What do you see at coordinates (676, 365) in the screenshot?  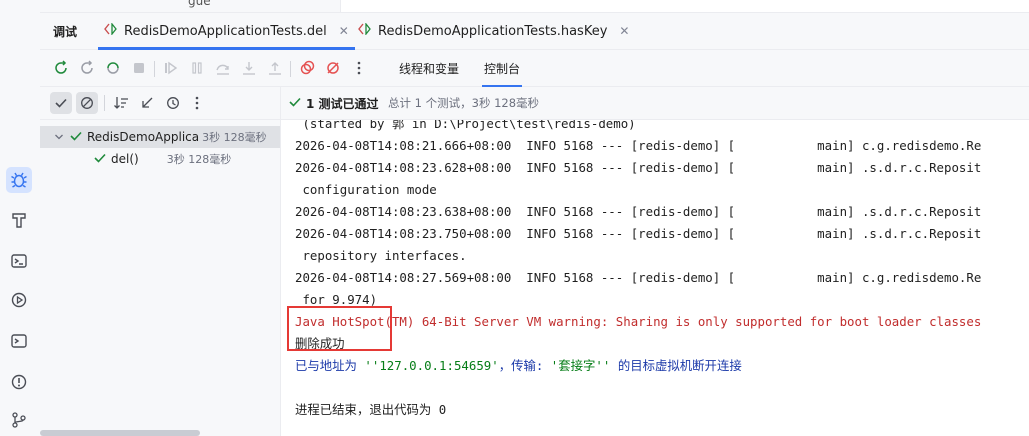 I see `disconnect-suffix: 的目标虚拟机断开连接` at bounding box center [676, 365].